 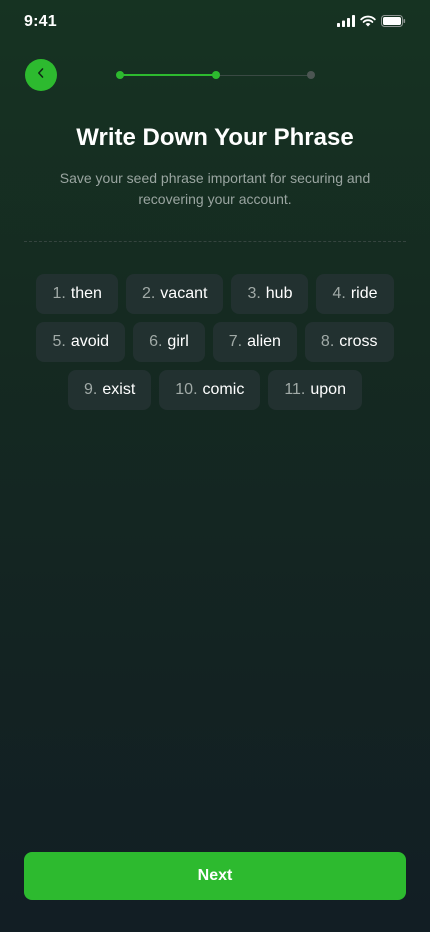 I want to click on phrase-word-chip: 7. alien, so click(x=254, y=342).